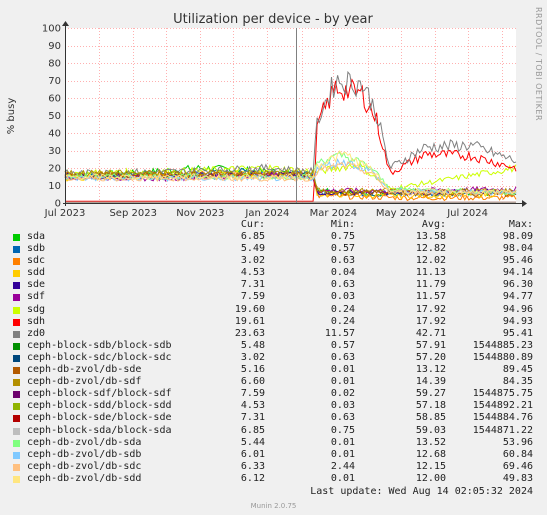 This screenshot has height=515, width=547. Describe the element at coordinates (334, 213) in the screenshot. I see `x-tick-label: Mar 2024` at that location.